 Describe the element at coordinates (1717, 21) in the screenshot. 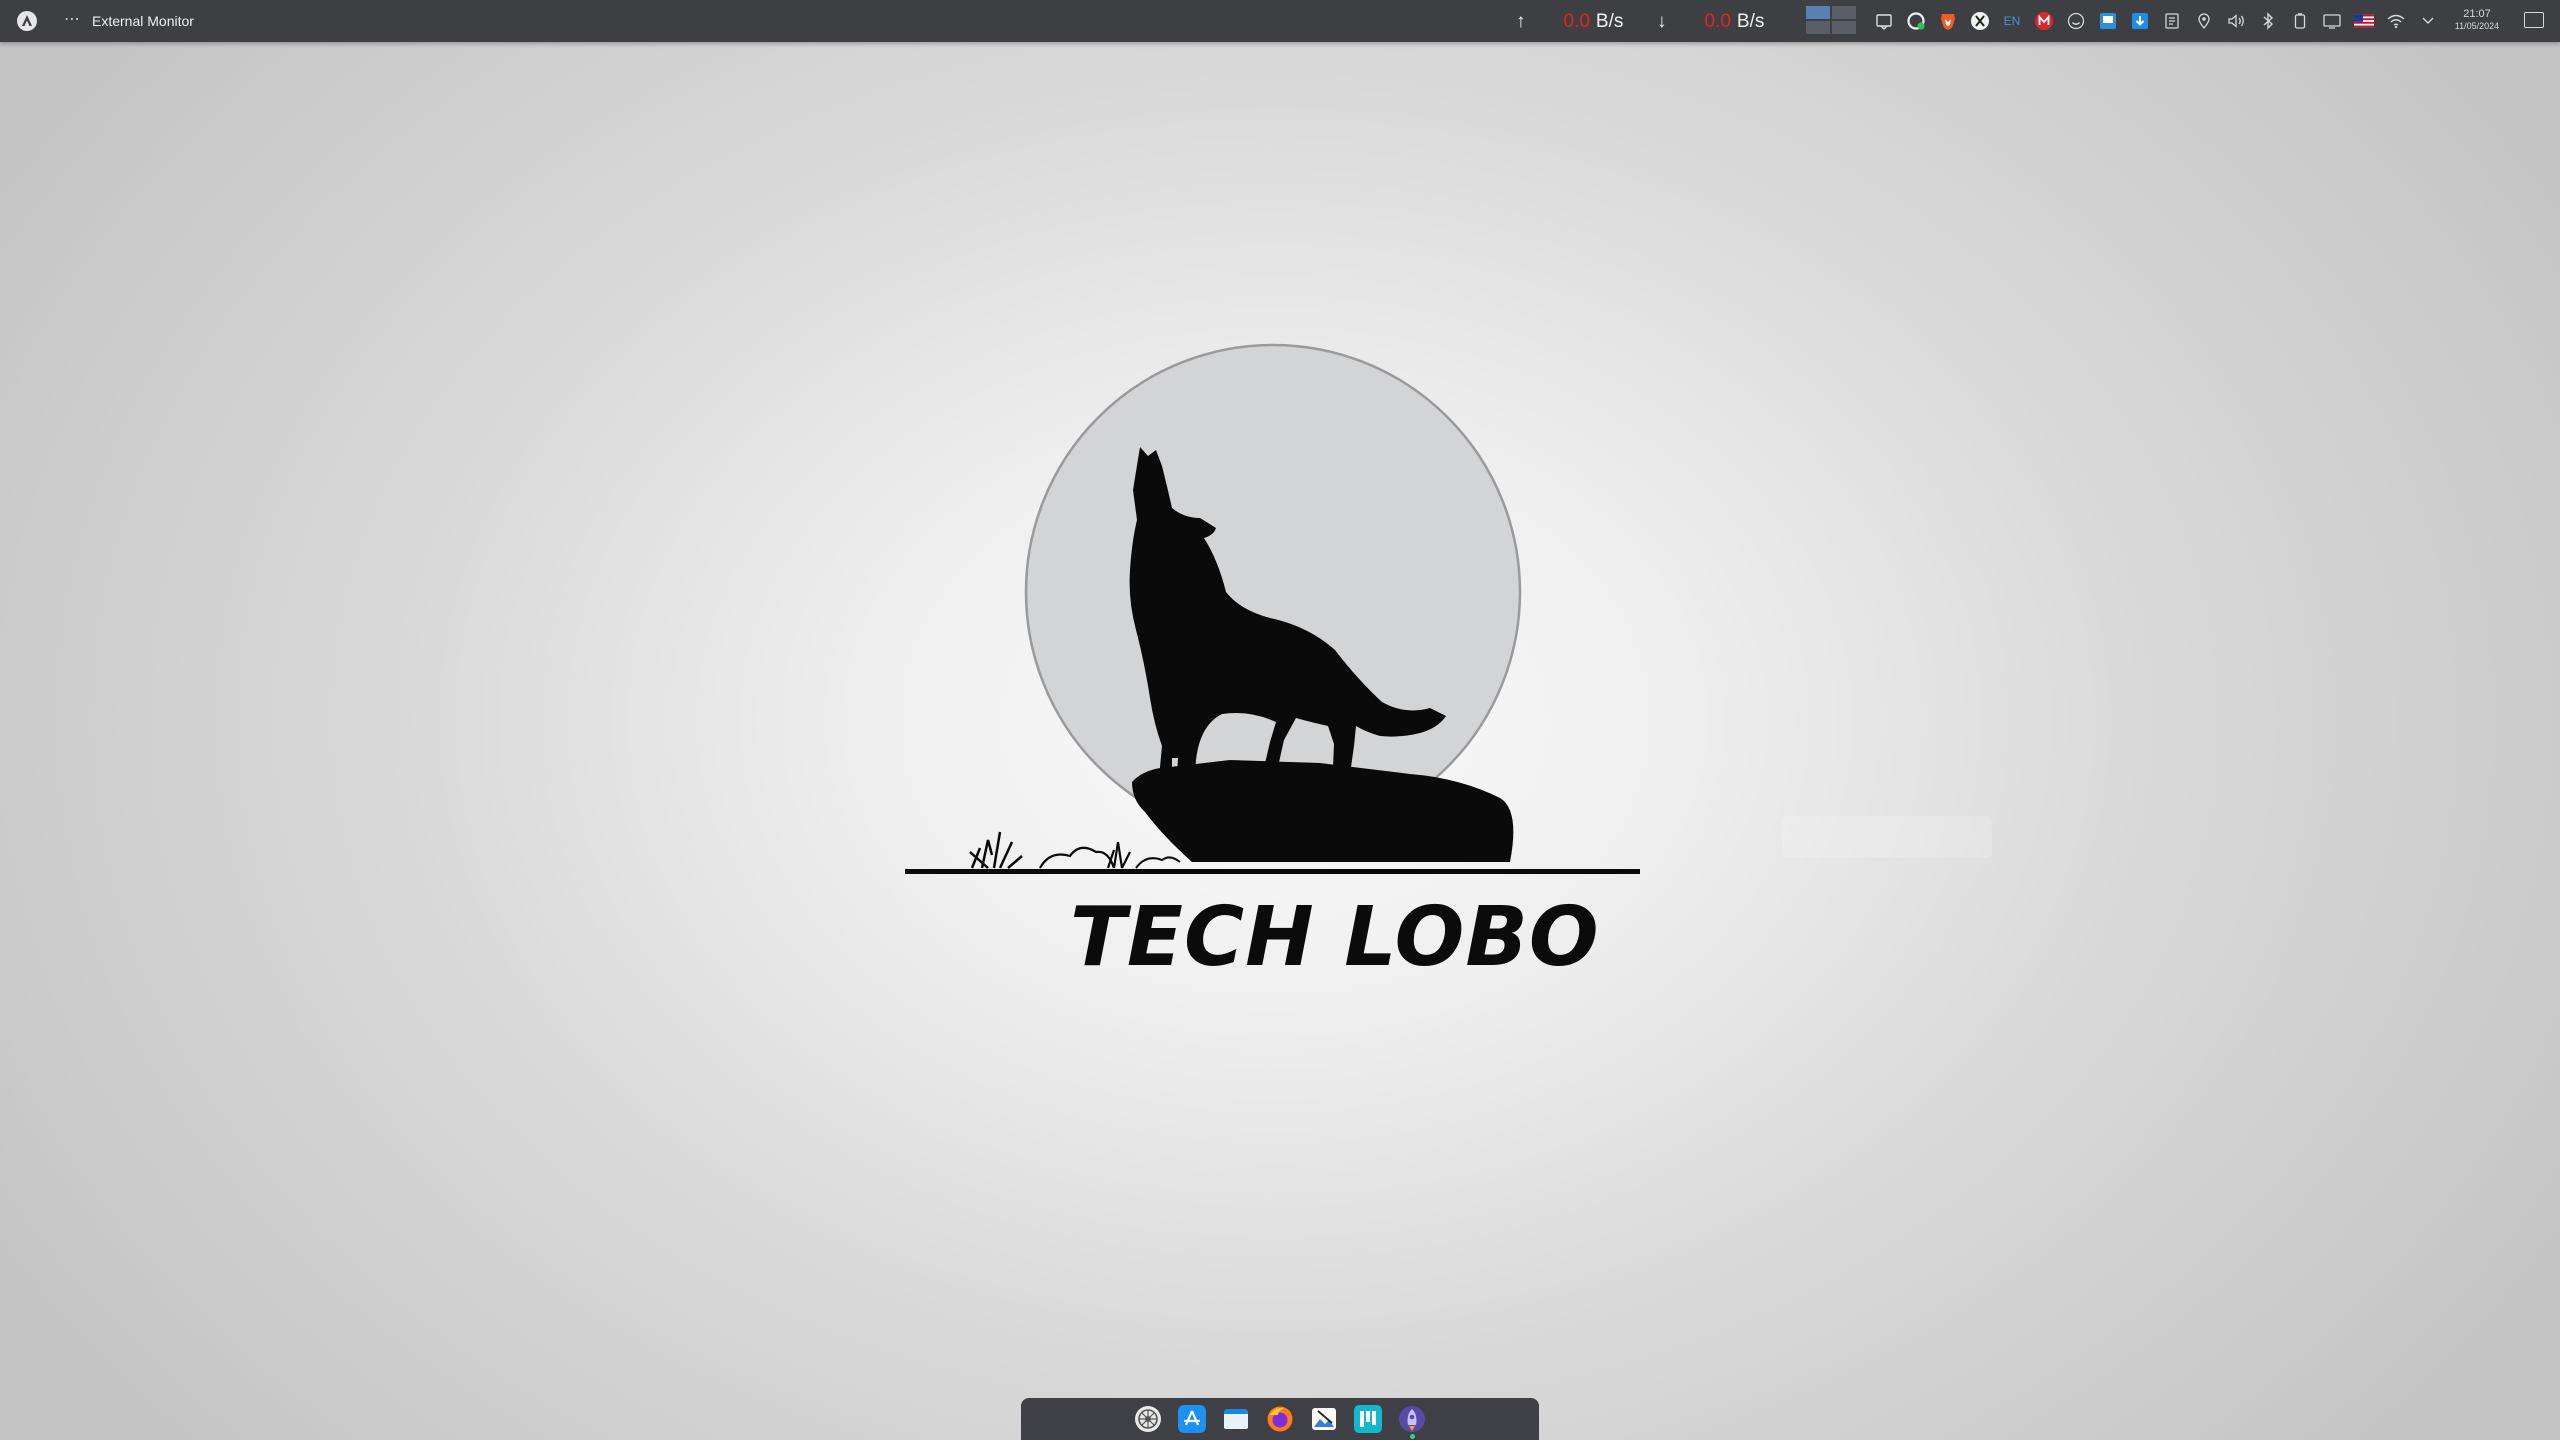

I see `download-speed-value: 0.0` at that location.